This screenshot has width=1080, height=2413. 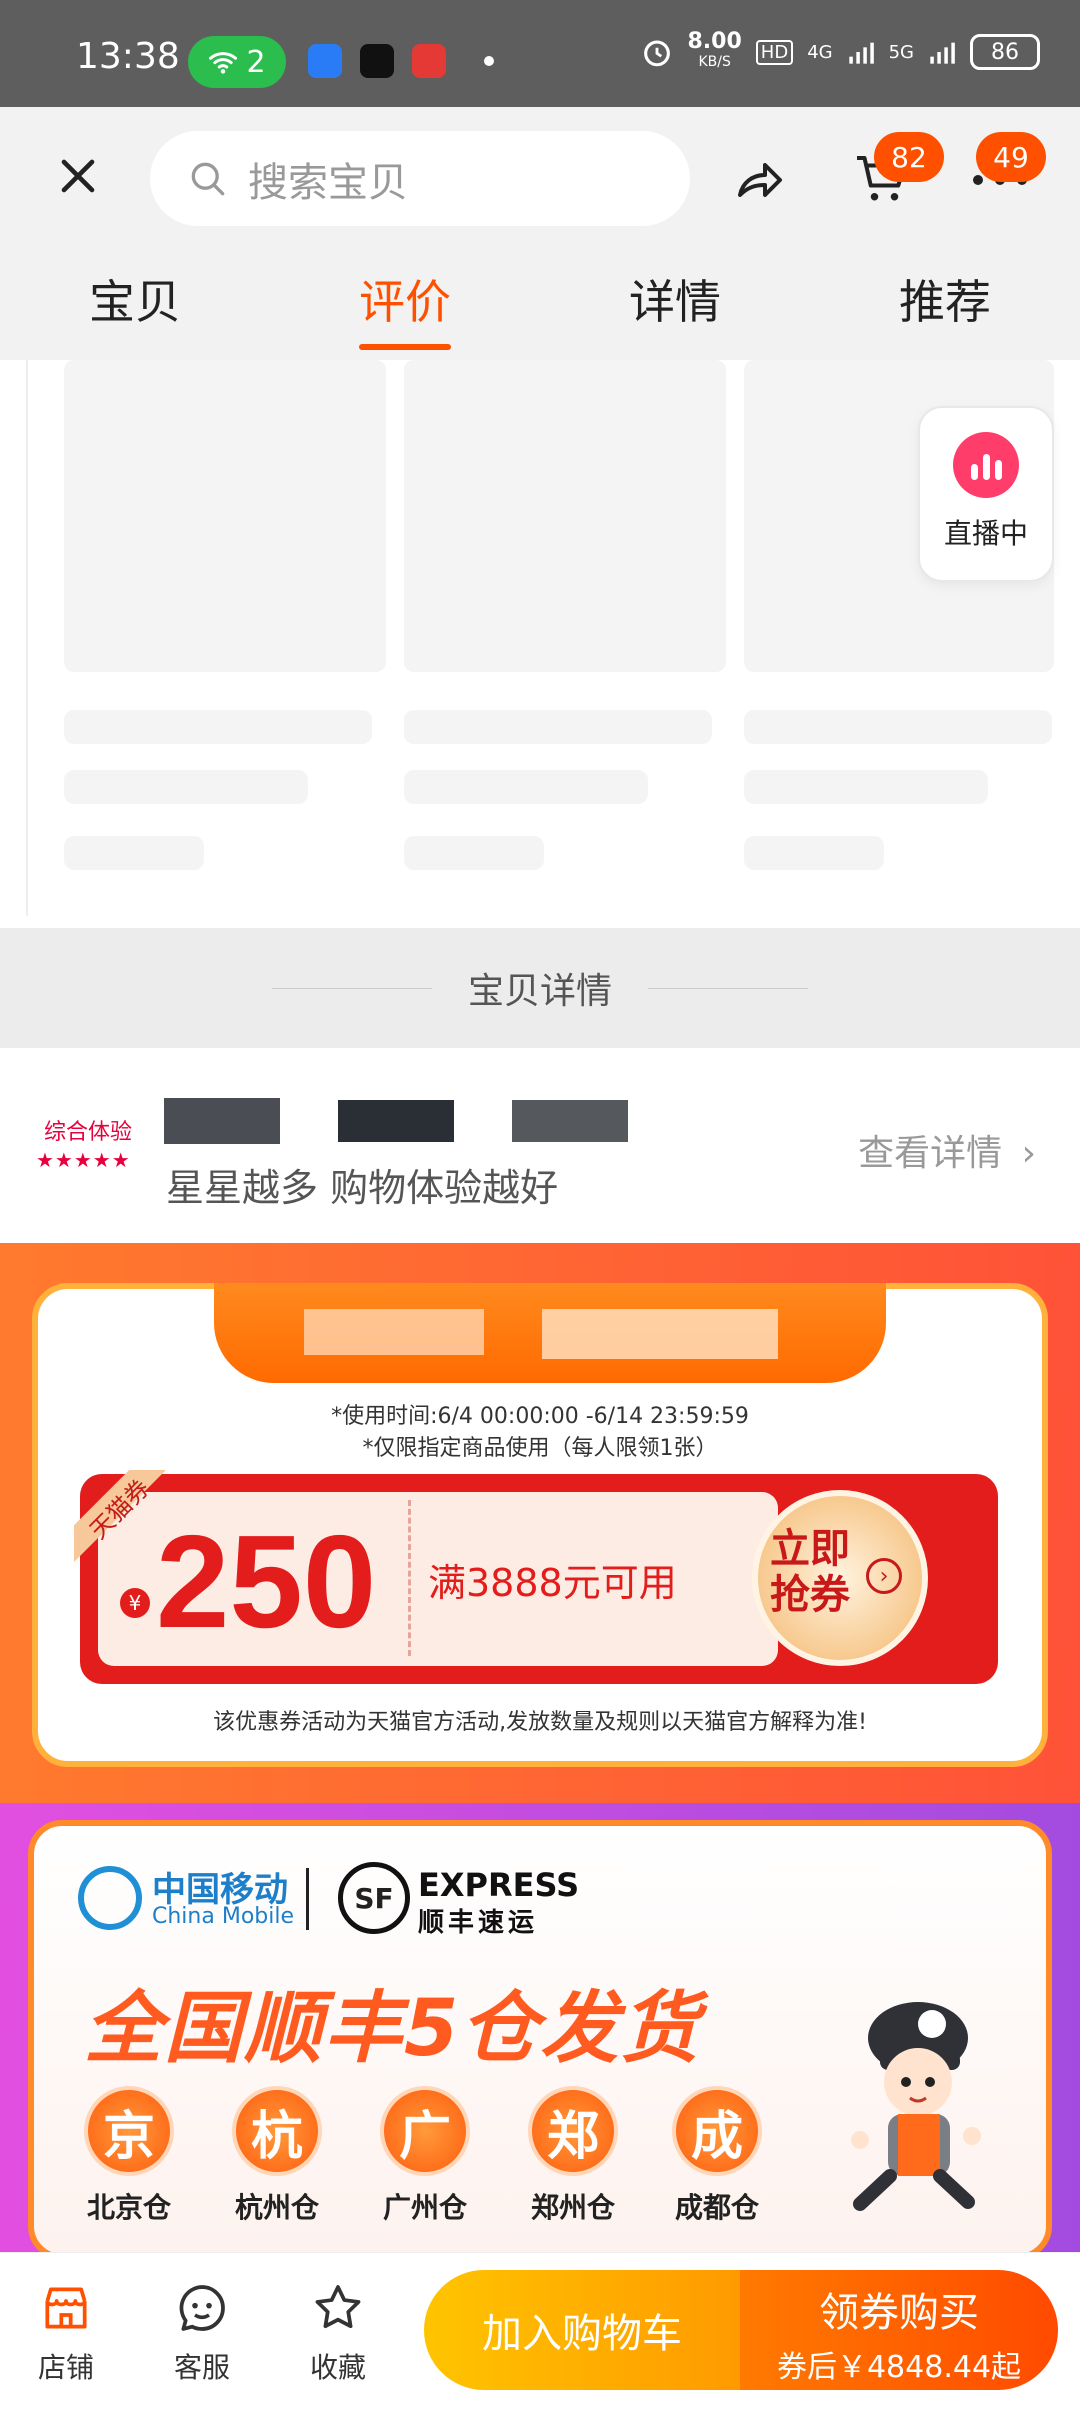 What do you see at coordinates (374, 1898) in the screenshot?
I see `sf-express-logo-icon: SF` at bounding box center [374, 1898].